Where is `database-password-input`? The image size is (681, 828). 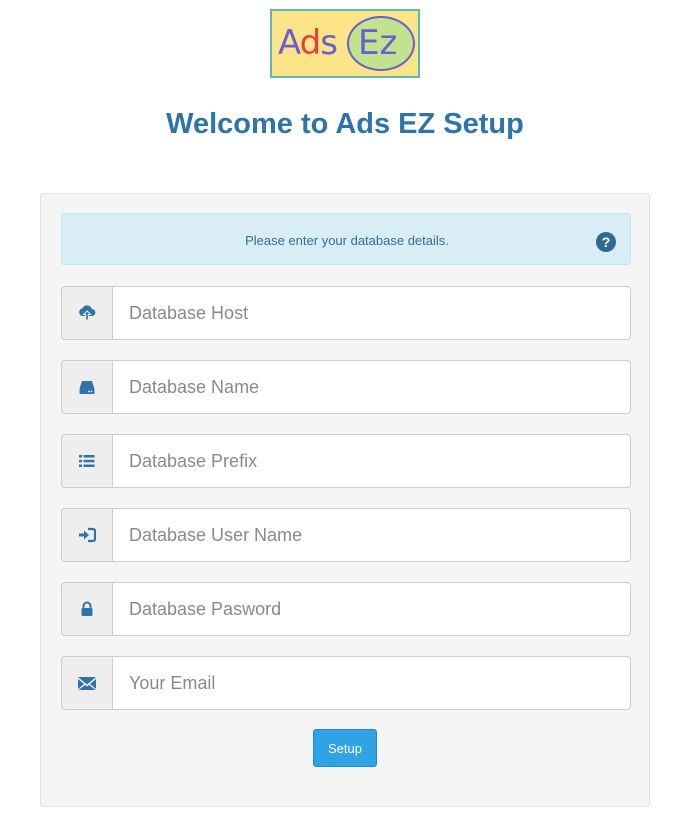 database-password-input is located at coordinates (371, 609).